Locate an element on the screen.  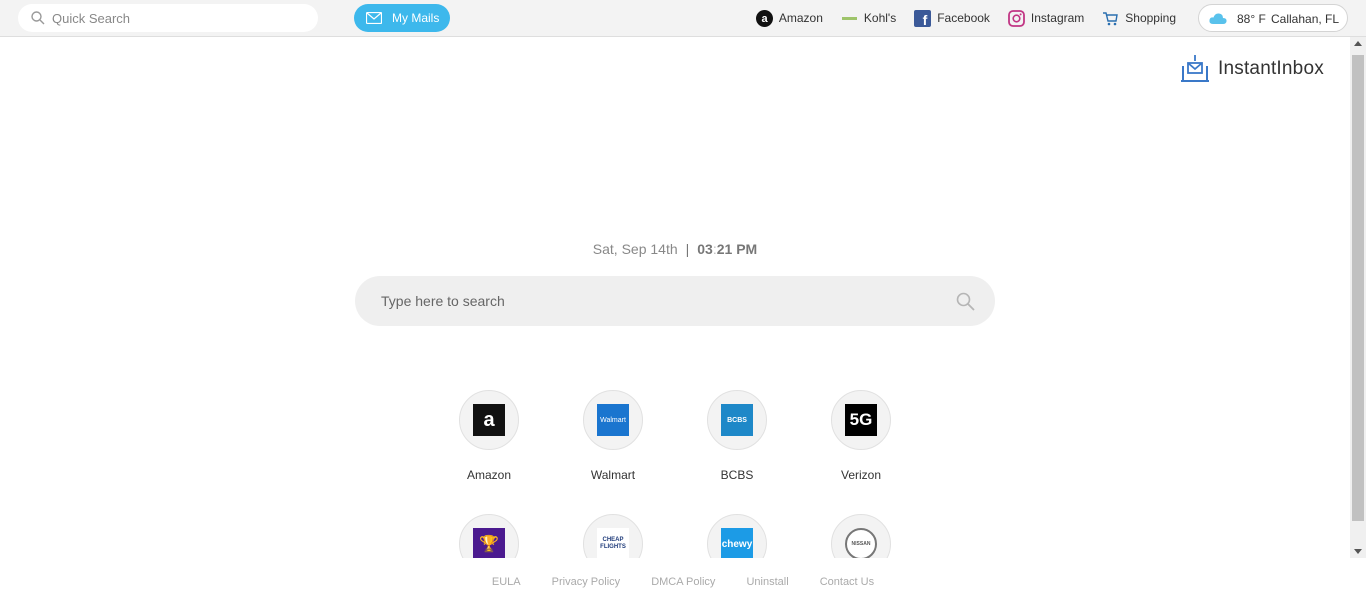
amazon-icon: a is located at coordinates (764, 18).